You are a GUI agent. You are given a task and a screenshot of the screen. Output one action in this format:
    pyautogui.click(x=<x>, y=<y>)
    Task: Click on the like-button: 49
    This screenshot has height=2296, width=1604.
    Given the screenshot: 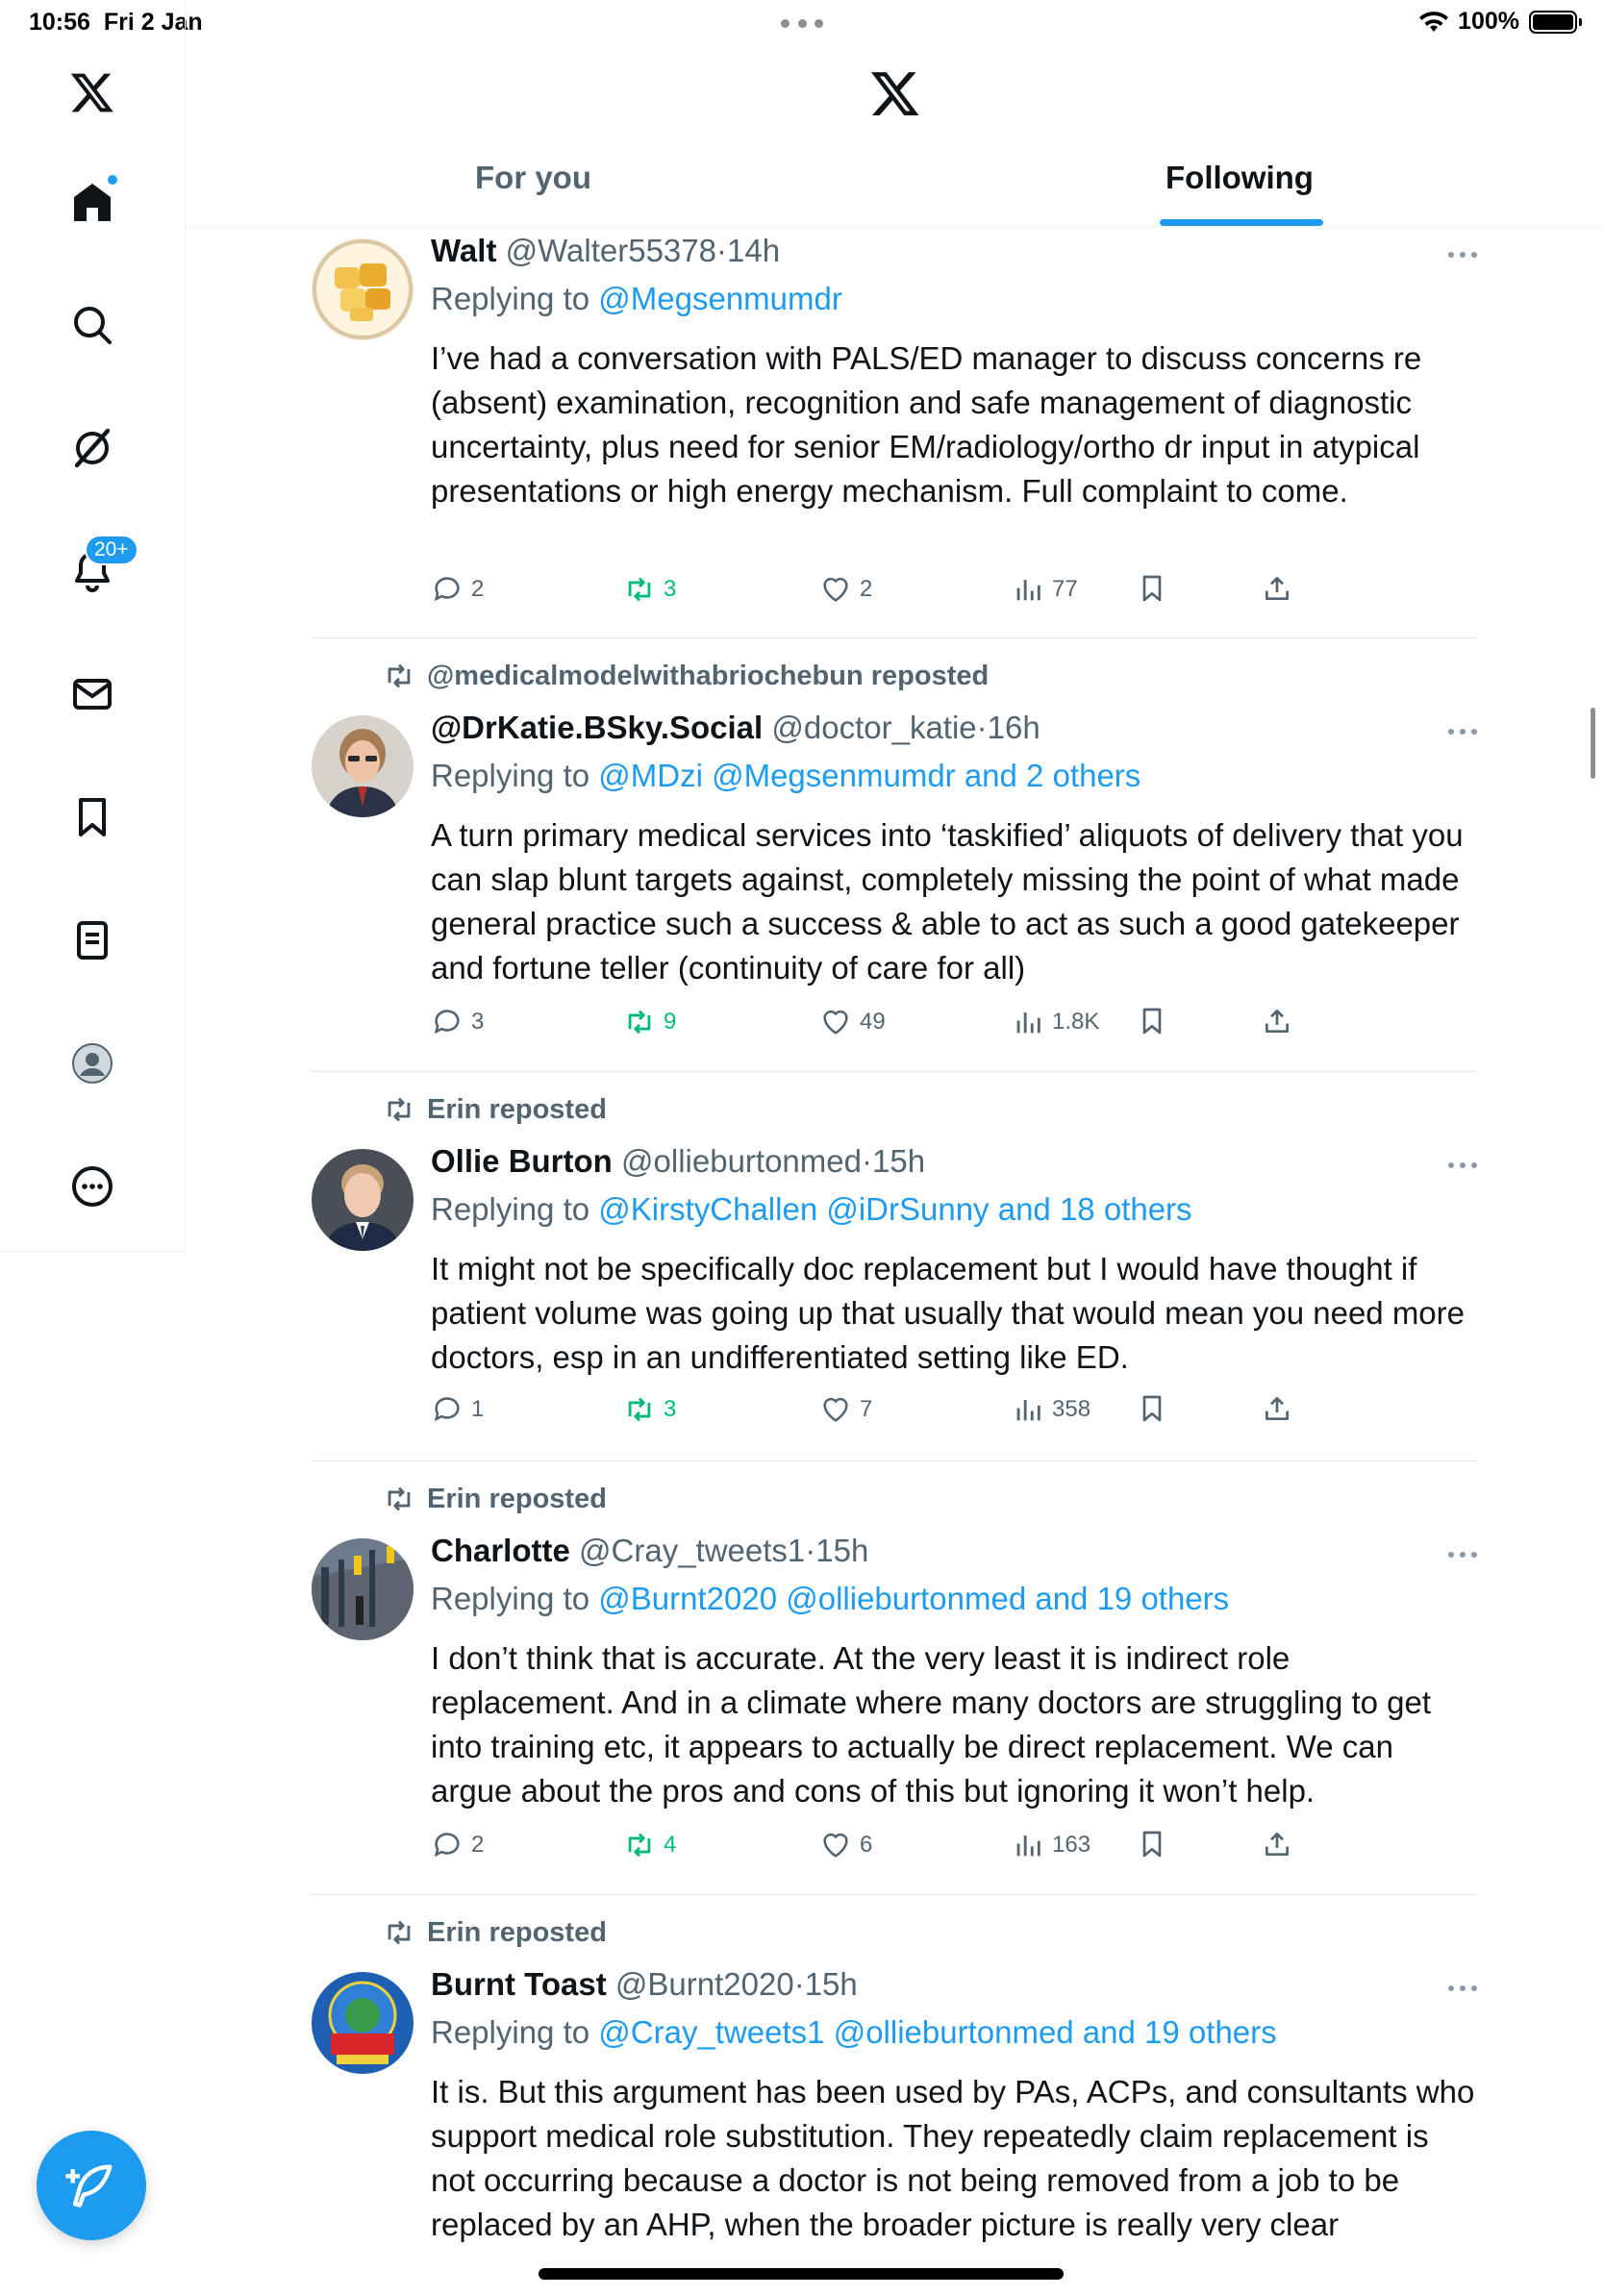 What is the action you would take?
    pyautogui.click(x=852, y=1022)
    